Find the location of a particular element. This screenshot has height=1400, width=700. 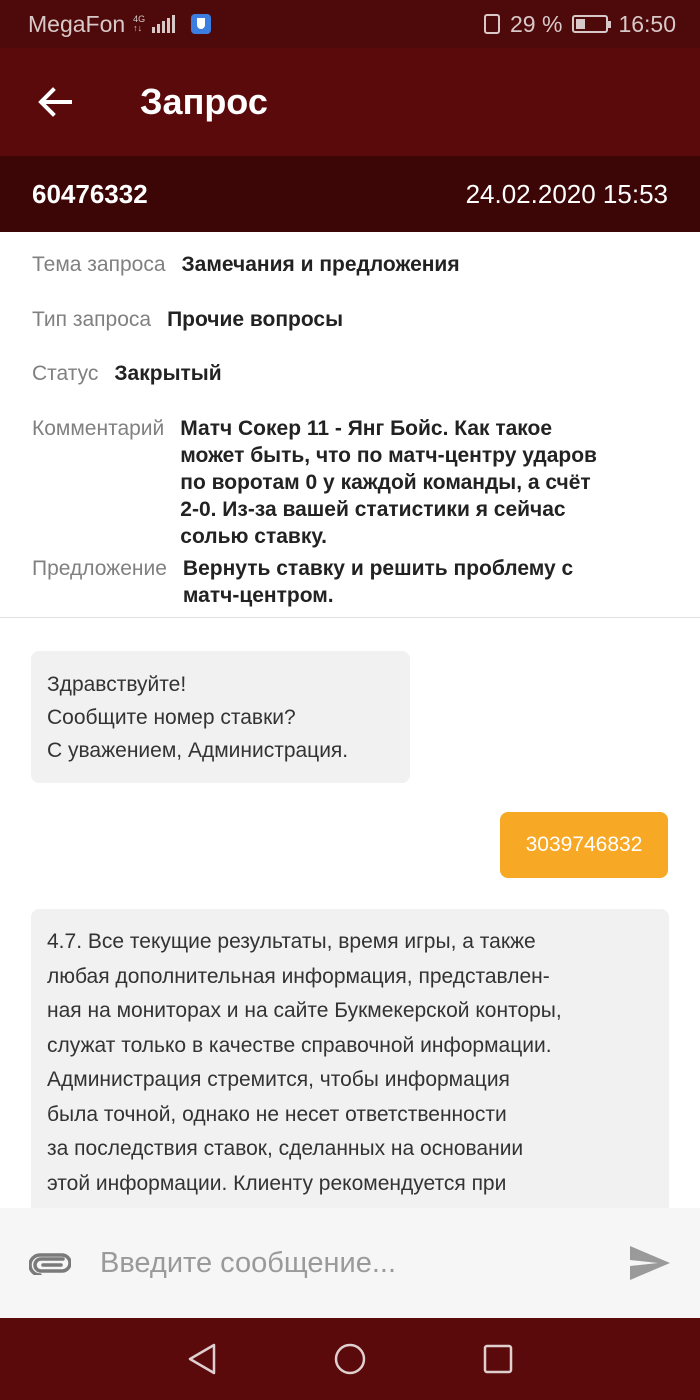

message-text: 3039746832 is located at coordinates (584, 844).